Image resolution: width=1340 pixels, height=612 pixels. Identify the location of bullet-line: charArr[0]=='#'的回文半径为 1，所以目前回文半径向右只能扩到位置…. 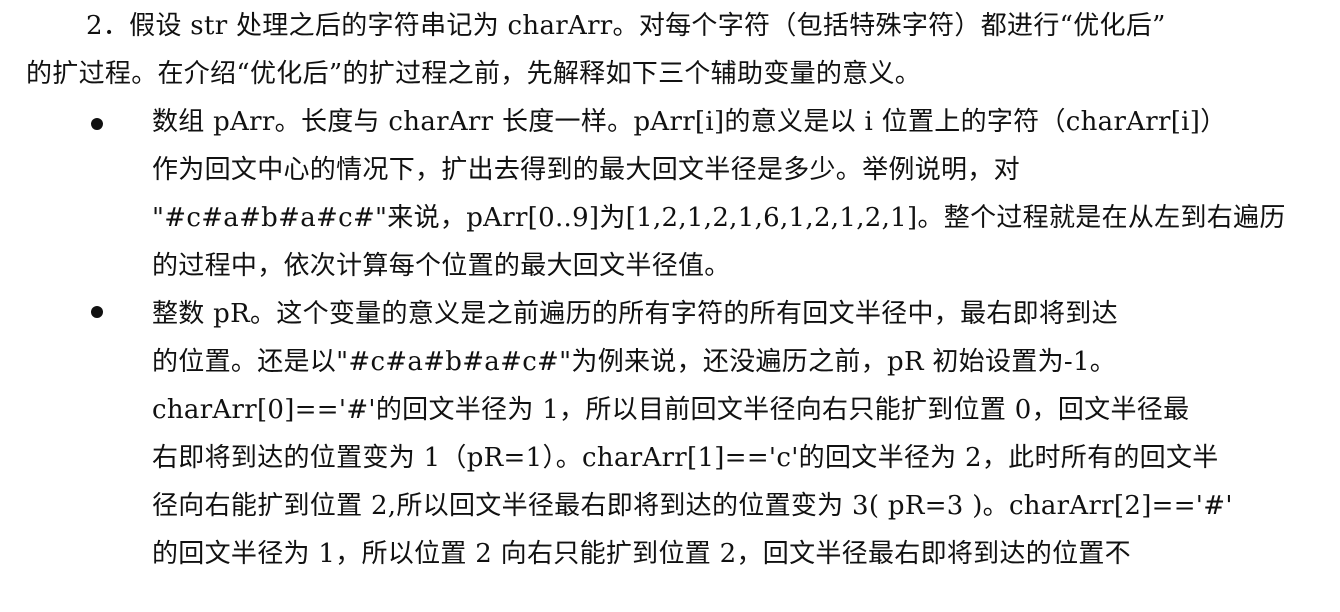
(671, 410).